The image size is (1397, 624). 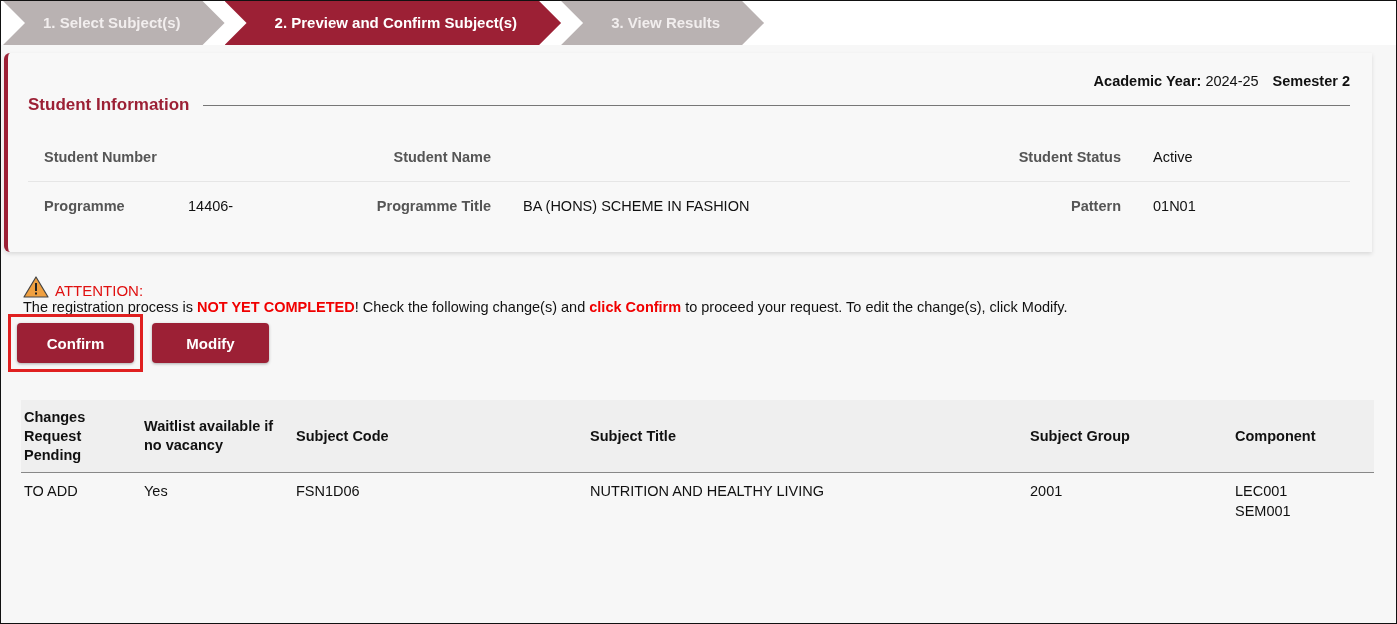 What do you see at coordinates (707, 491) in the screenshot?
I see `table-cell-text: NUTRITION AND HEALTHY LIVING` at bounding box center [707, 491].